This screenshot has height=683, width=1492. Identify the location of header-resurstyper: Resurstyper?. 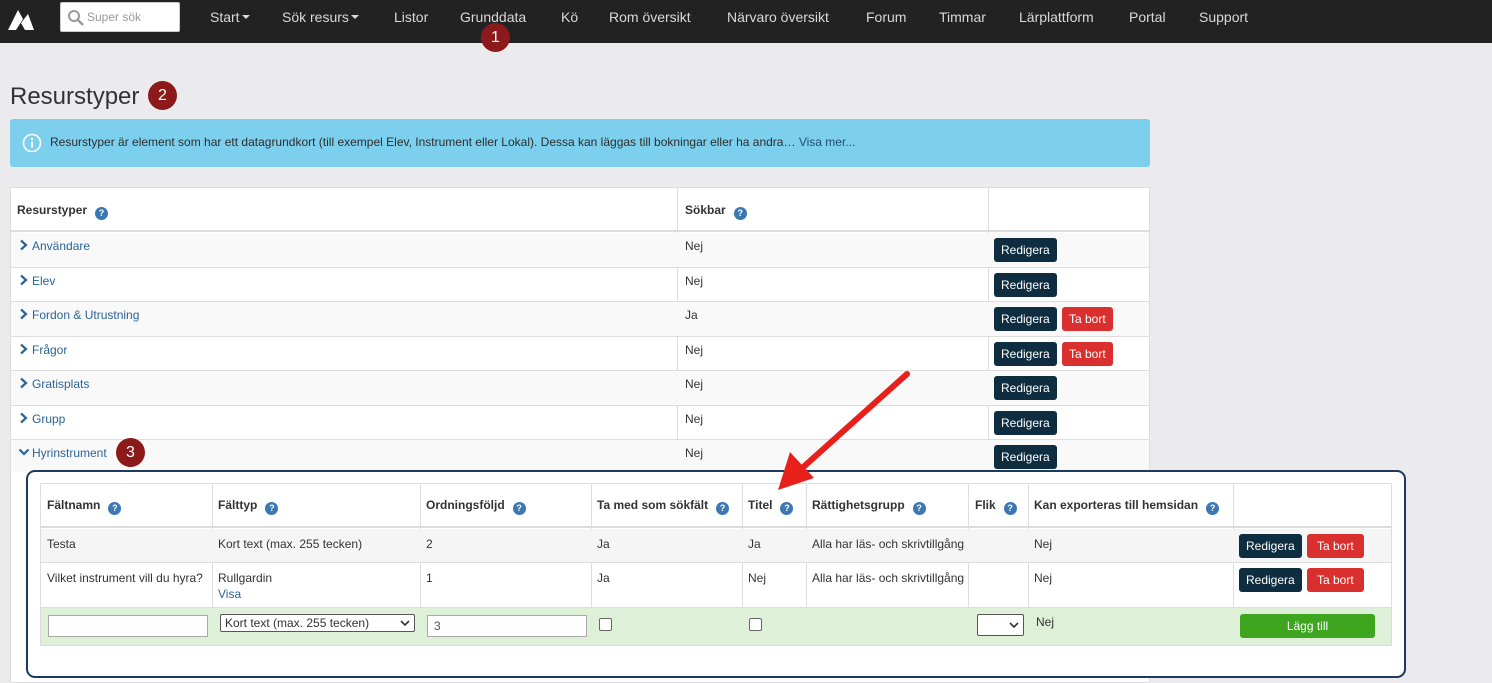
(63, 211).